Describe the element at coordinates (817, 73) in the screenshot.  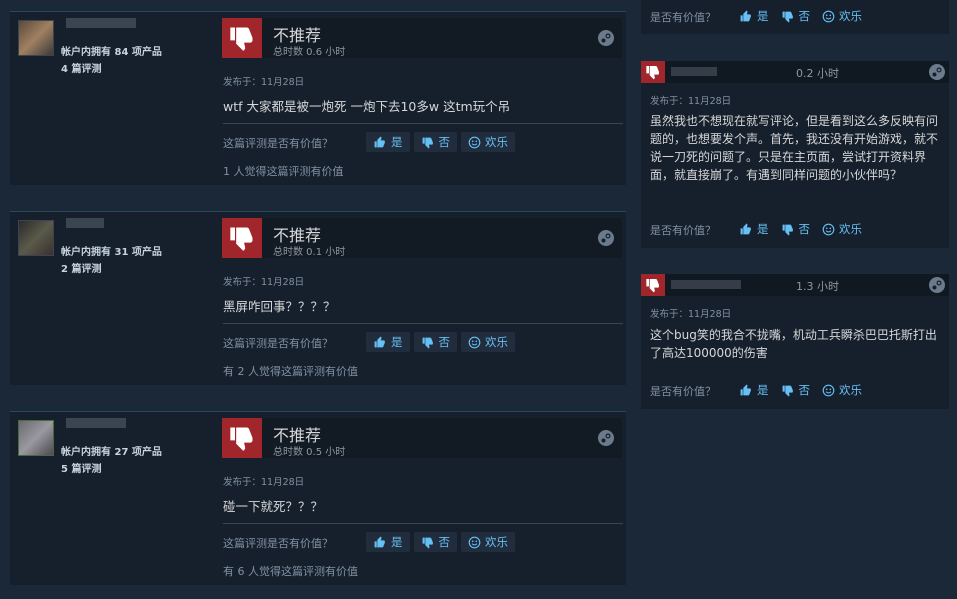
I see `review-hours: 0.2 小时` at that location.